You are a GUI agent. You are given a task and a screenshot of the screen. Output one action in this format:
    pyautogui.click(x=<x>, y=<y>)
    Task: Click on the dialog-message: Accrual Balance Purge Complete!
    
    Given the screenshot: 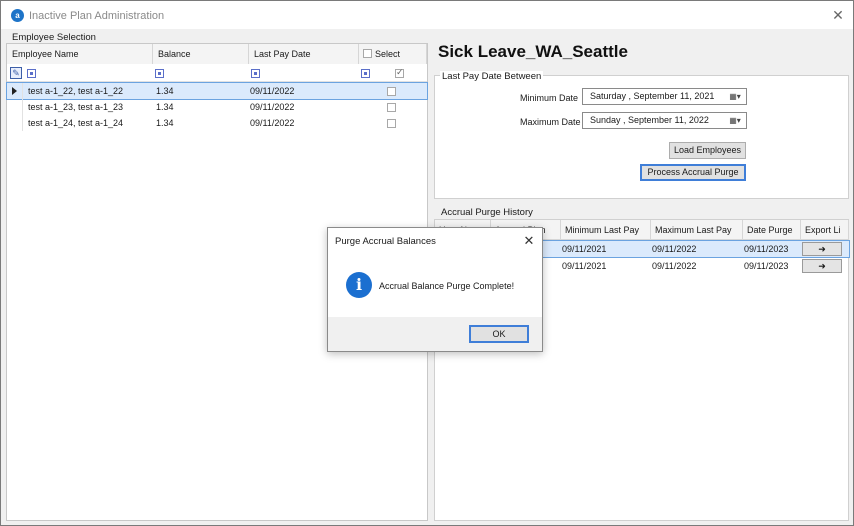 What is the action you would take?
    pyautogui.click(x=447, y=286)
    